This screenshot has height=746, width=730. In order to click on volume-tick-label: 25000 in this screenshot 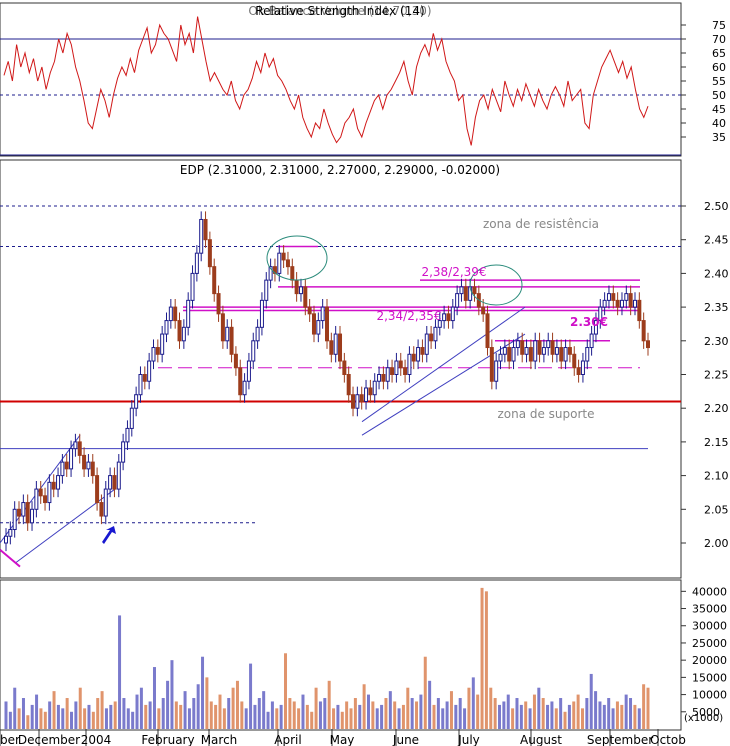, I will do `click(709, 643)`.